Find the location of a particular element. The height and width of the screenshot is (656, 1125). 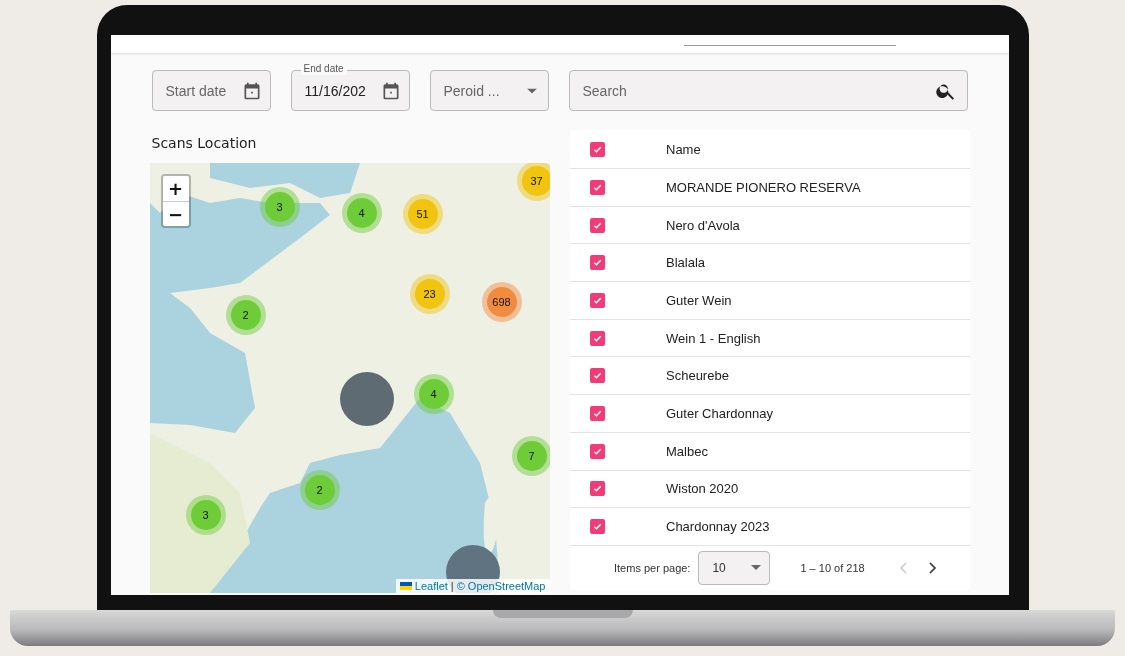

zoom-out-button: − is located at coordinates (175, 213).